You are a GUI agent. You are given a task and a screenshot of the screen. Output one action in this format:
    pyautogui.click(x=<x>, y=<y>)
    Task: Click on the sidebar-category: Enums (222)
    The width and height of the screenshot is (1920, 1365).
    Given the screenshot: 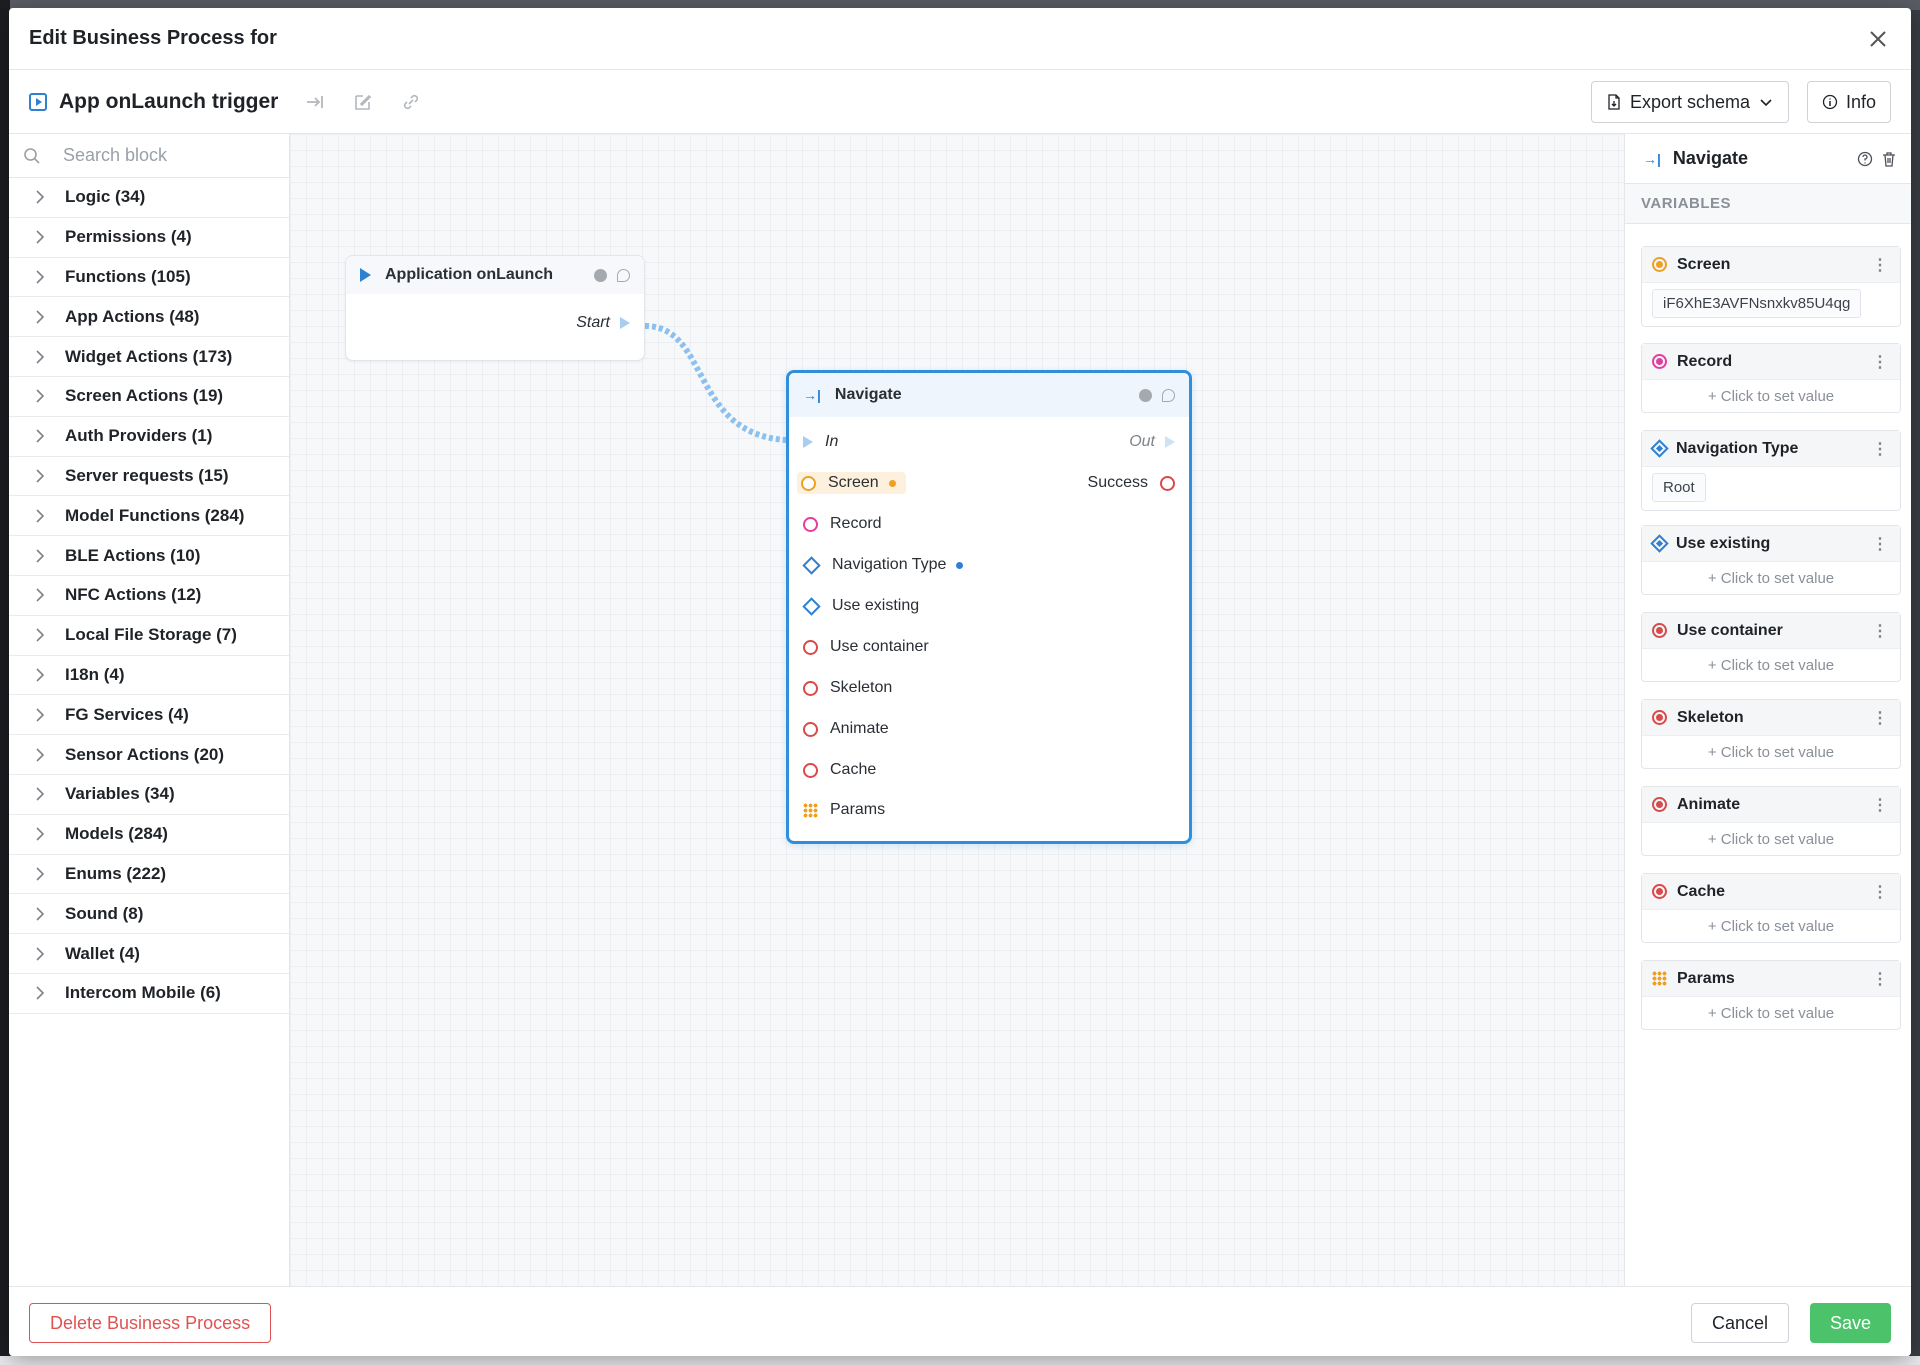 What is the action you would take?
    pyautogui.click(x=149, y=875)
    